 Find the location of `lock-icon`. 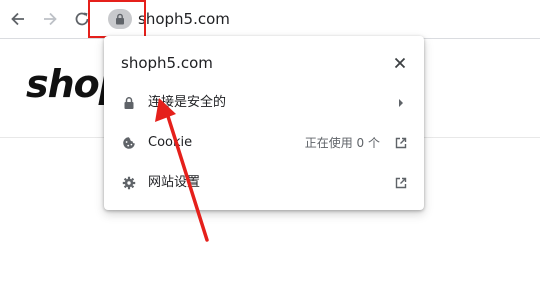

lock-icon is located at coordinates (129, 103).